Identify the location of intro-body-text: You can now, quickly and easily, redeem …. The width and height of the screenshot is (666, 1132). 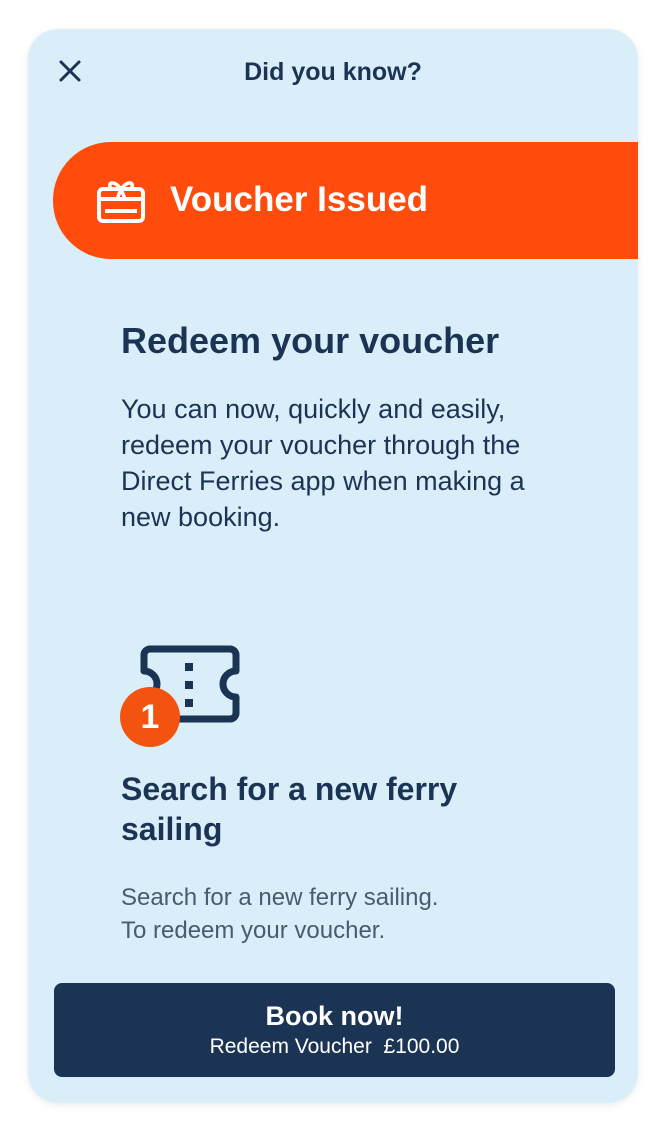
(323, 463).